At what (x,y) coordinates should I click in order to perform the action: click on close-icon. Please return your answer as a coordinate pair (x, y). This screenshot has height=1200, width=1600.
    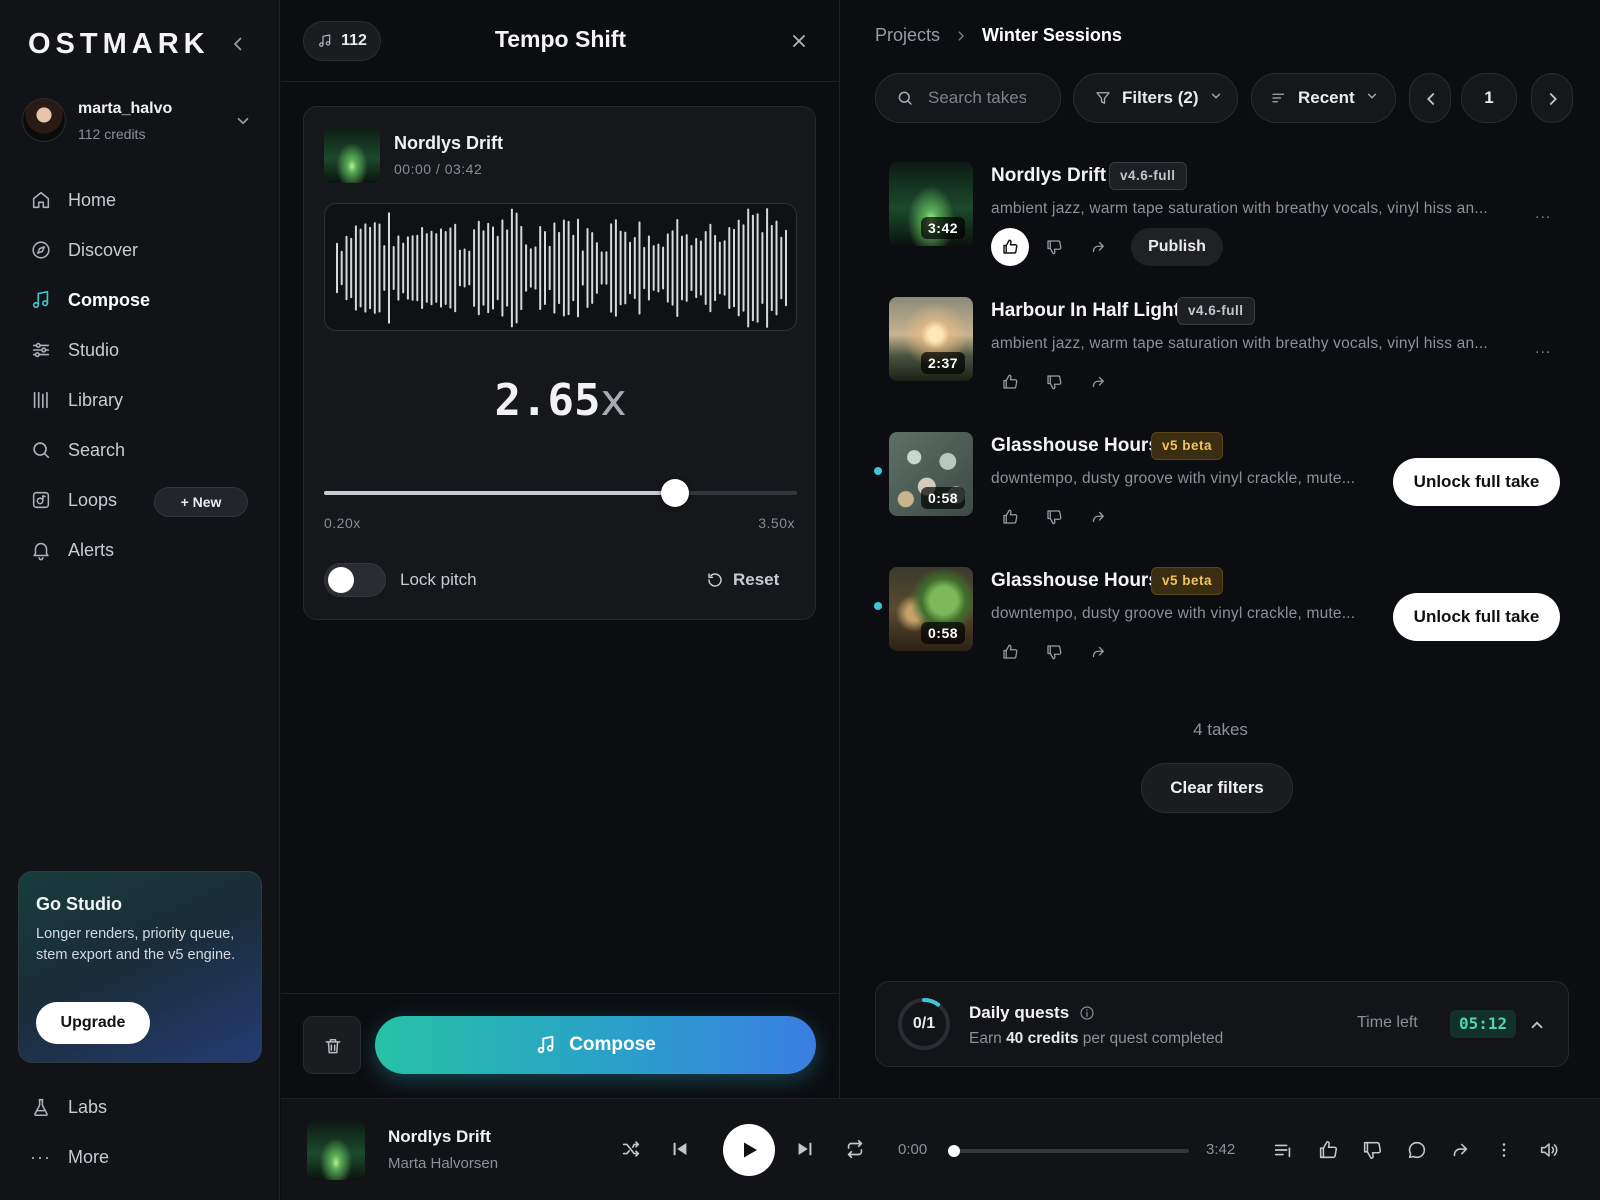
    Looking at the image, I should click on (799, 41).